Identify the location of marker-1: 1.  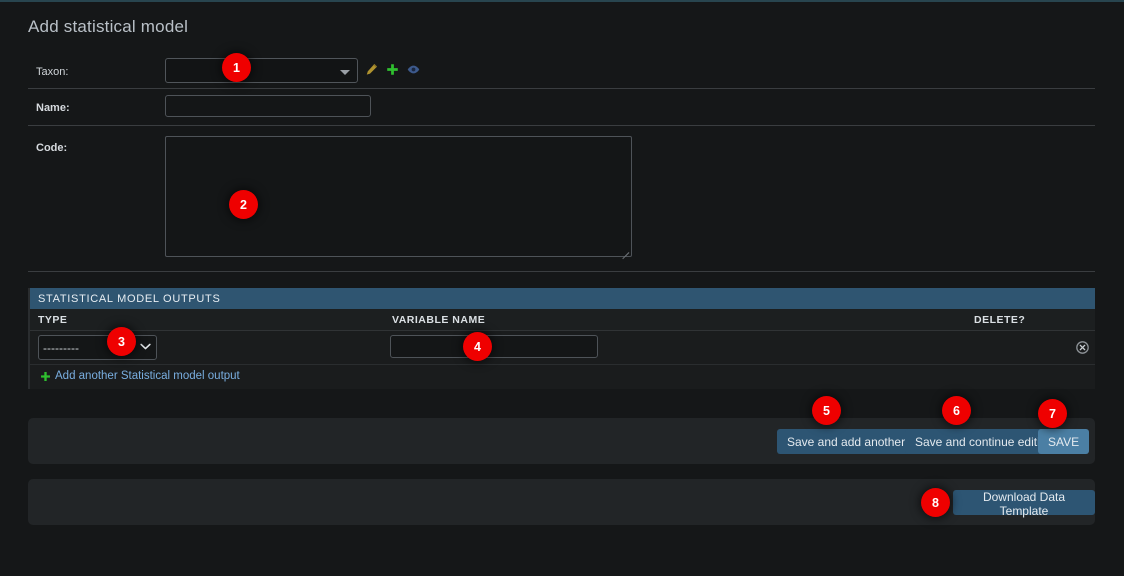
(236, 67).